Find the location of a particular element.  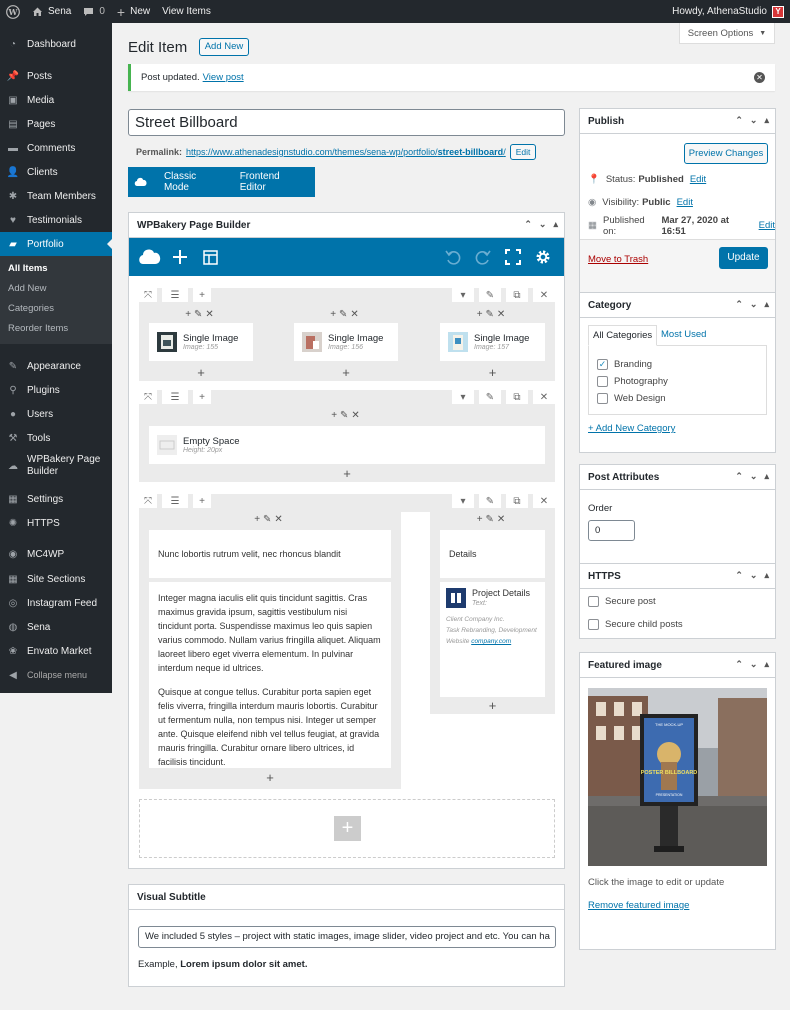

submenu-item-reorder-items: Reorder Items is located at coordinates (56, 329).